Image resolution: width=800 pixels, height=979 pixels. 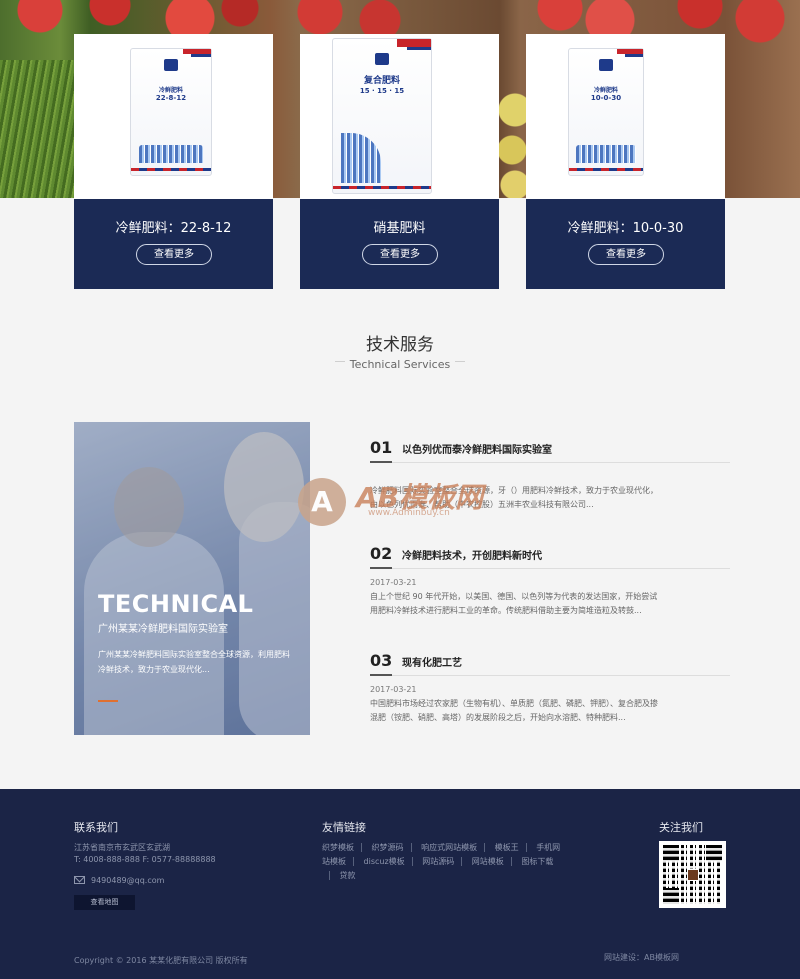 I want to click on friend-link: discuz模板, so click(x=384, y=861).